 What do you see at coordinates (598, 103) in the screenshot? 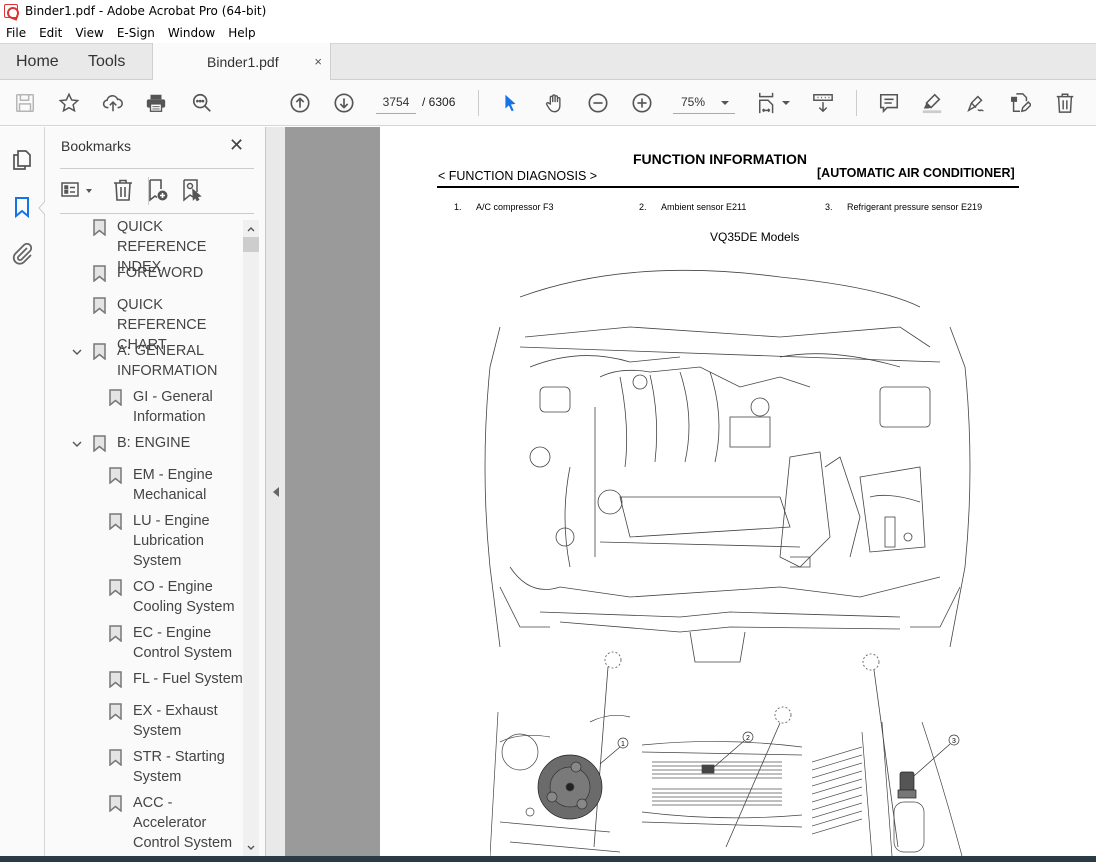
I see `zoom-out-icon` at bounding box center [598, 103].